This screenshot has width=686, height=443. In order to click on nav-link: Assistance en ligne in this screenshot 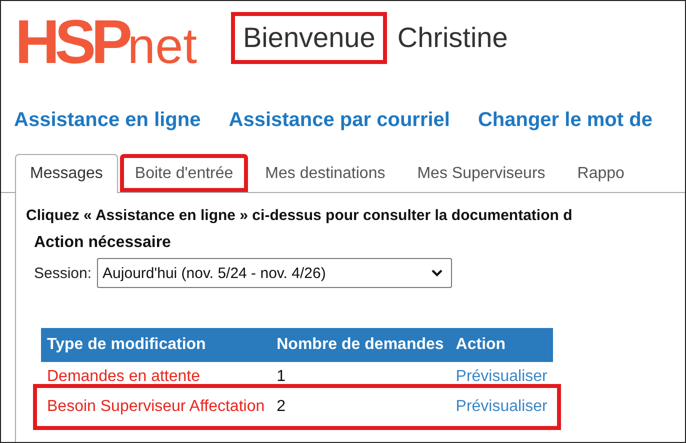, I will do `click(107, 120)`.